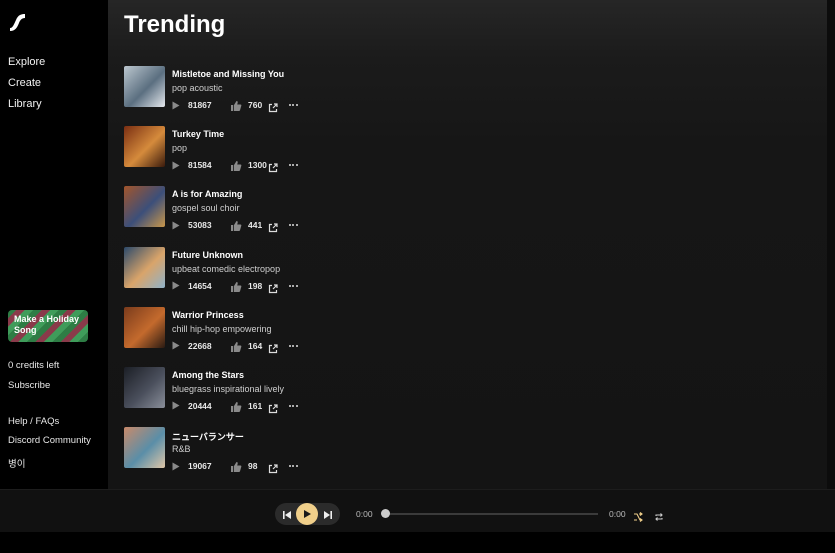 This screenshot has height=553, width=835. Describe the element at coordinates (207, 194) in the screenshot. I see `song-title: A is for Amazing` at that location.